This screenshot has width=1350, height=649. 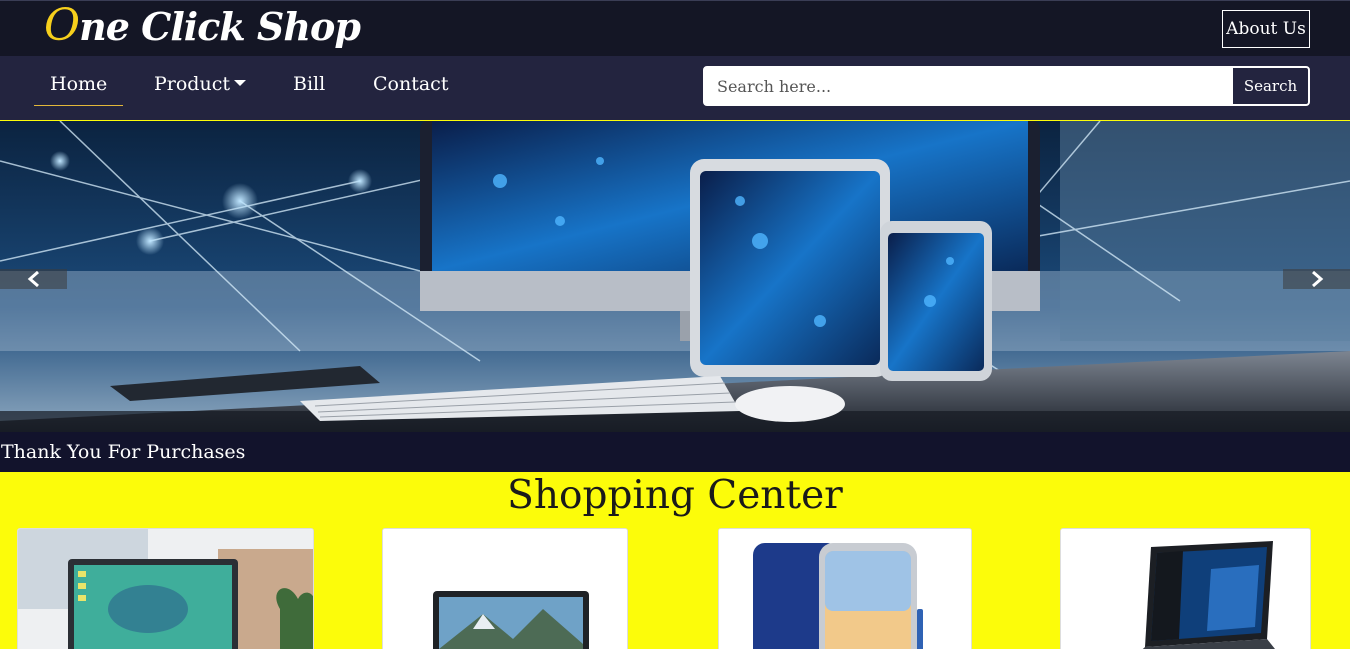 I want to click on search-button: Search, so click(x=1270, y=86).